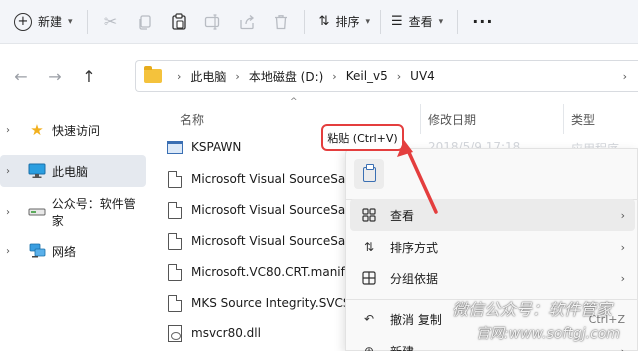  I want to click on menu-item-label: 新建, so click(402, 347).